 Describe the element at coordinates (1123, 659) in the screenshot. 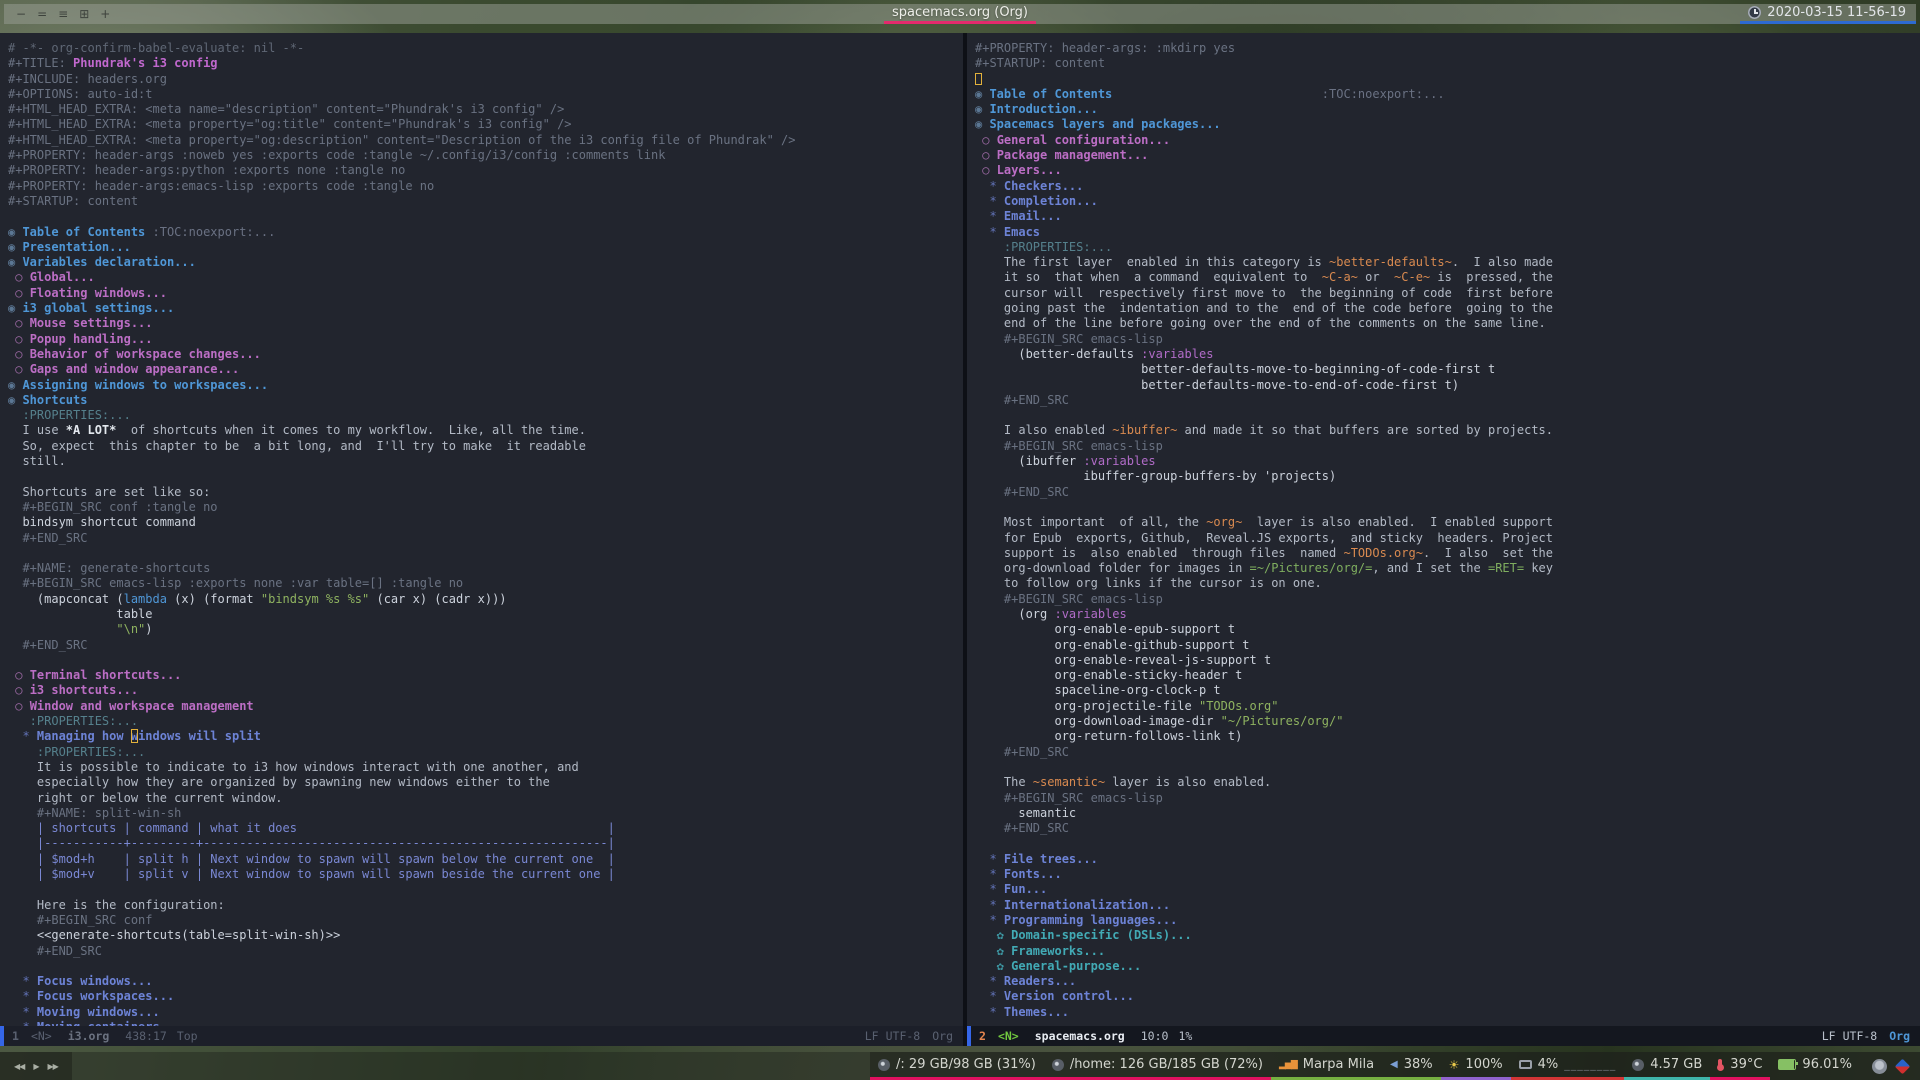

I see `buffer-line: org-enable-reveal-js-support t` at that location.